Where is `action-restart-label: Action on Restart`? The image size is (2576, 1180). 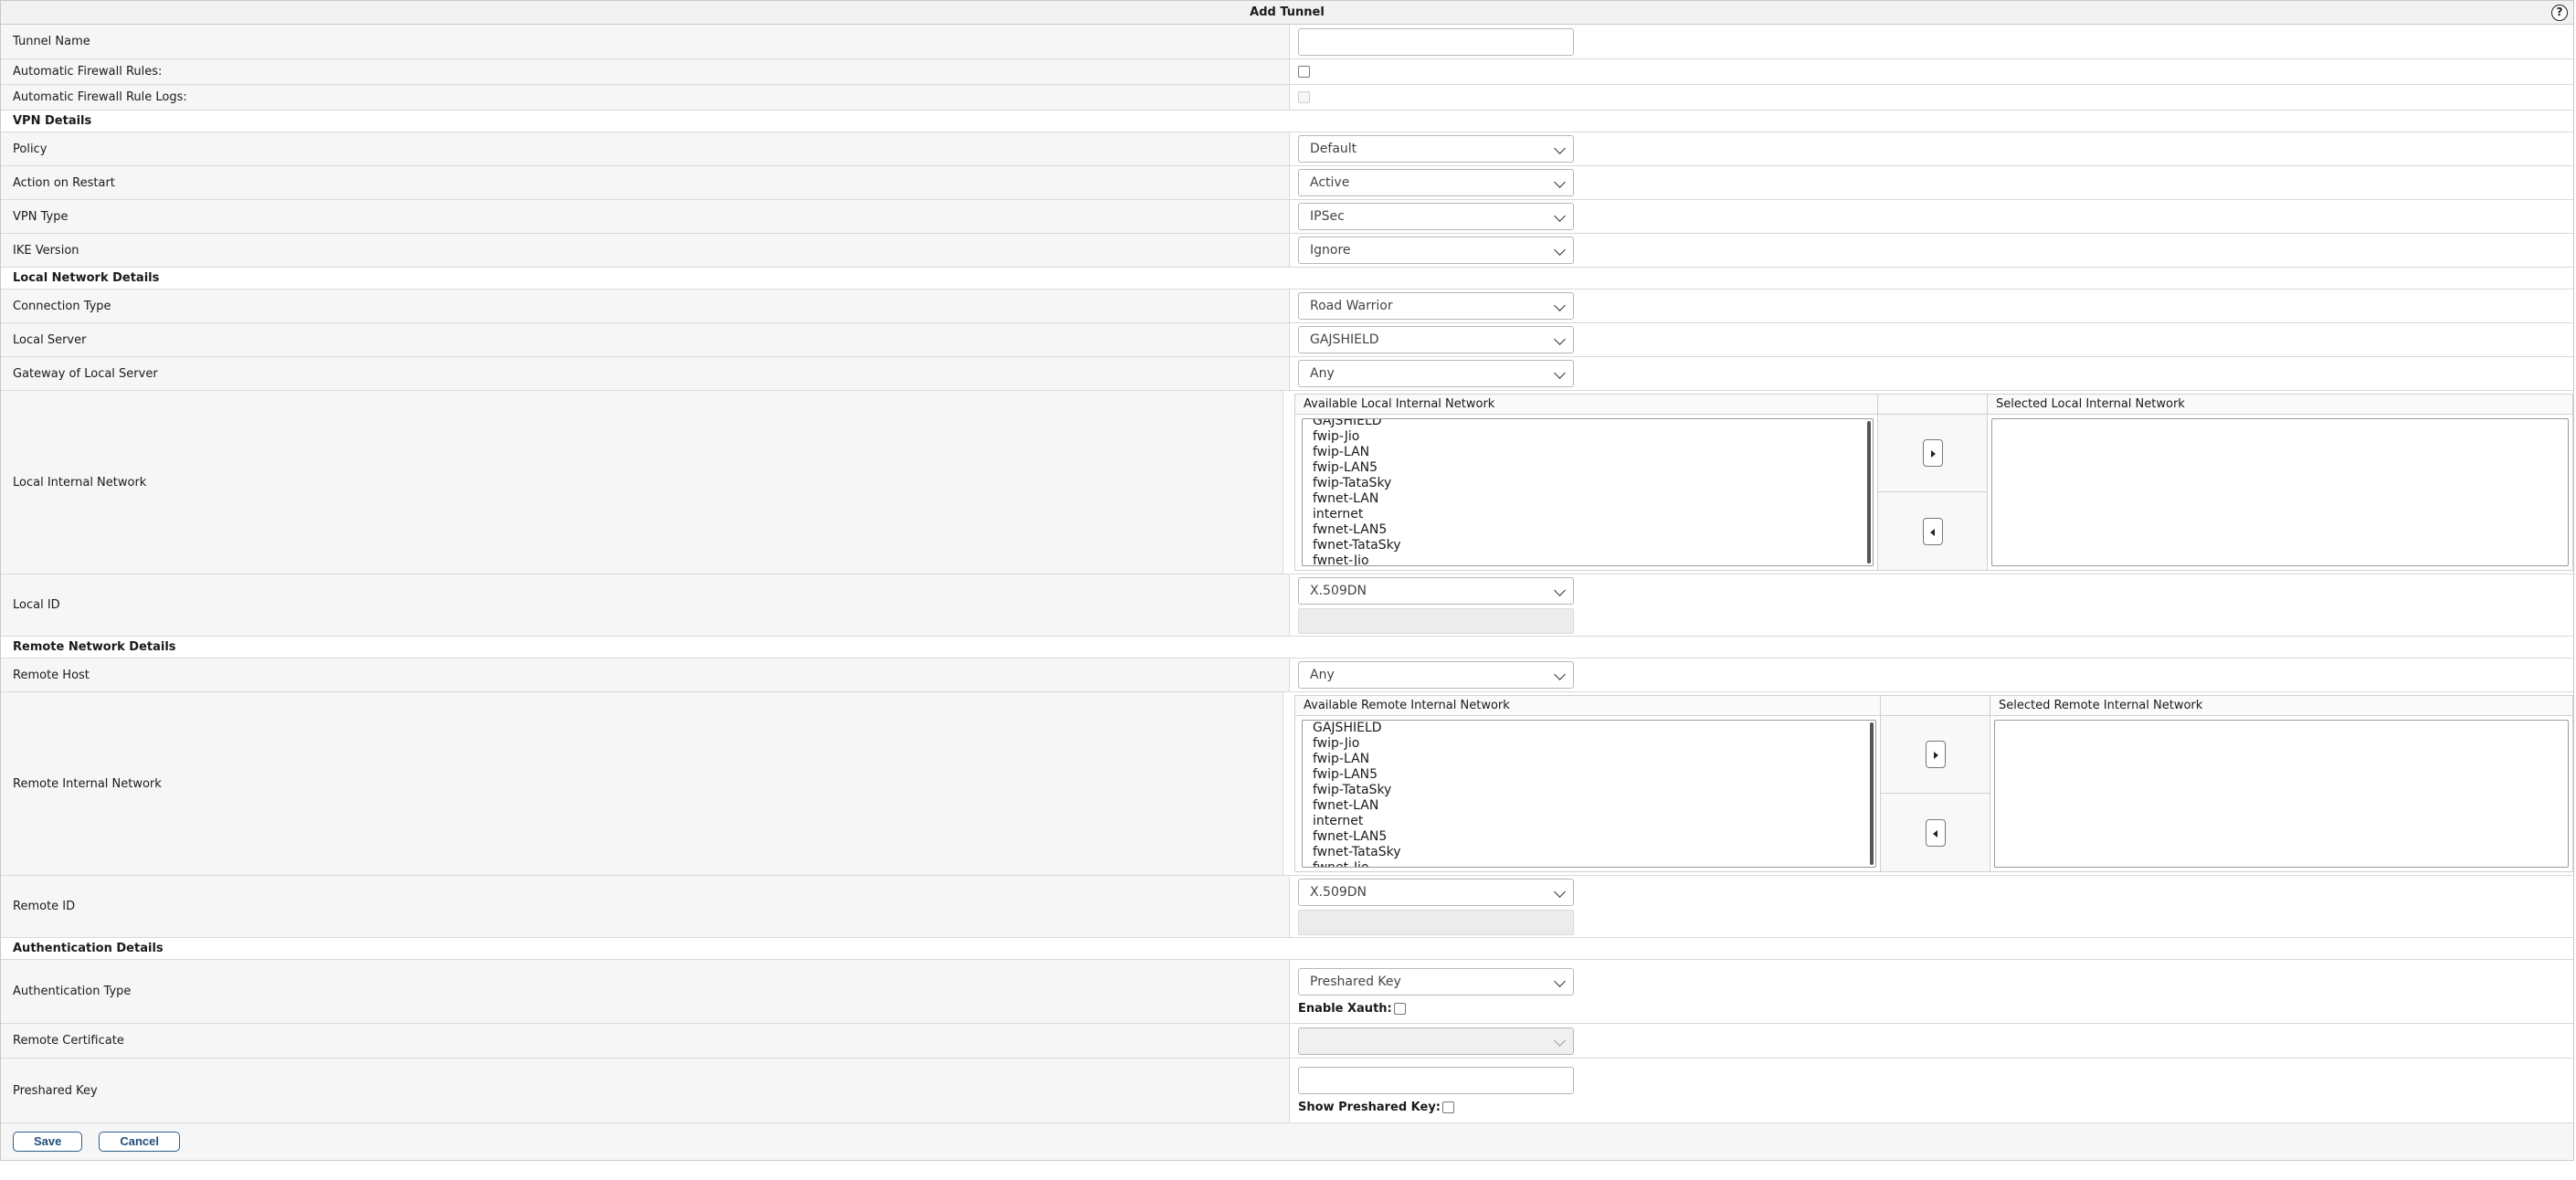
action-restart-label: Action on Restart is located at coordinates (645, 183).